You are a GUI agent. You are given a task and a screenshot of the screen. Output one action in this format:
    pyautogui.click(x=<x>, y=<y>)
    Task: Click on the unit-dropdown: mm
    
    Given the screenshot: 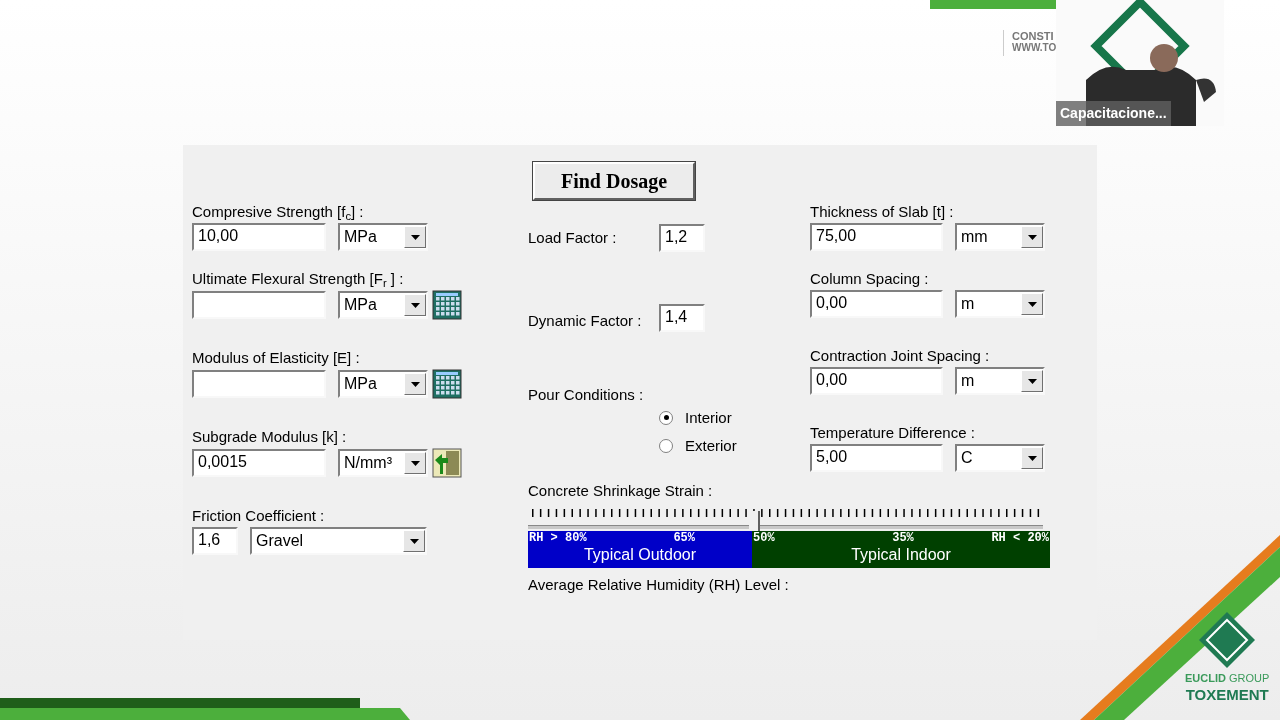 What is the action you would take?
    pyautogui.click(x=1000, y=237)
    